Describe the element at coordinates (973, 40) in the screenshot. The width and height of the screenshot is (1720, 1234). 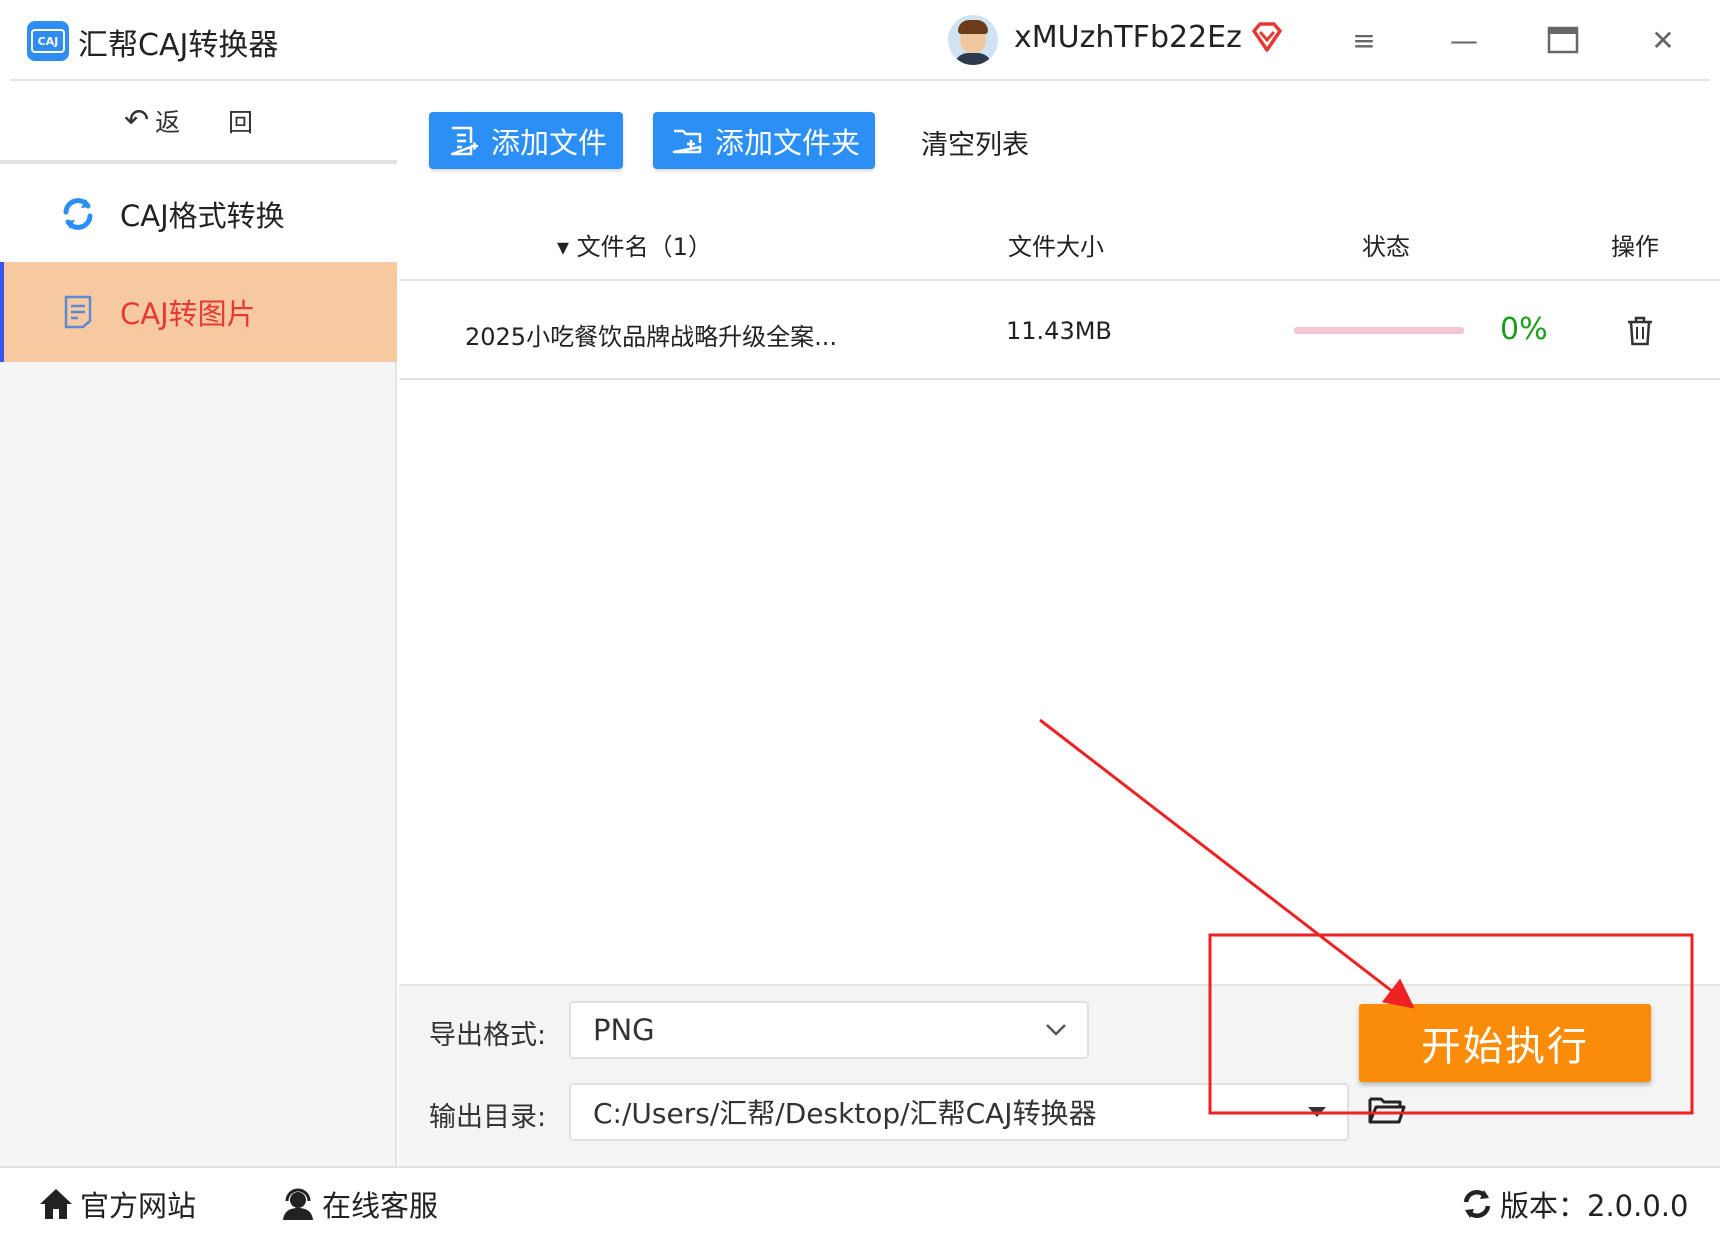
I see `user-avatar` at that location.